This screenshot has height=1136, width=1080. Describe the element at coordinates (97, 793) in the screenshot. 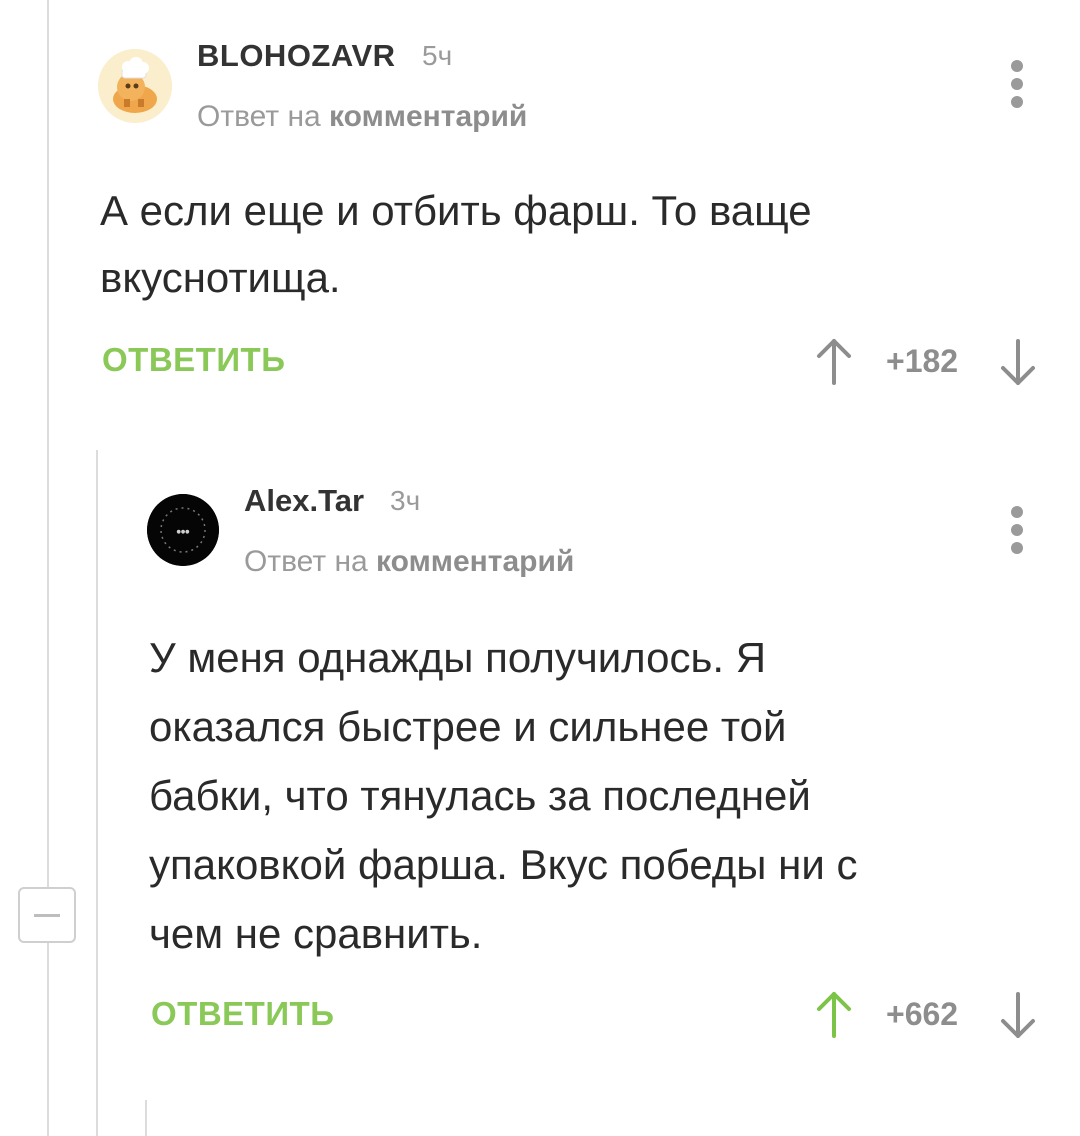

I see `thread-line-inner` at that location.